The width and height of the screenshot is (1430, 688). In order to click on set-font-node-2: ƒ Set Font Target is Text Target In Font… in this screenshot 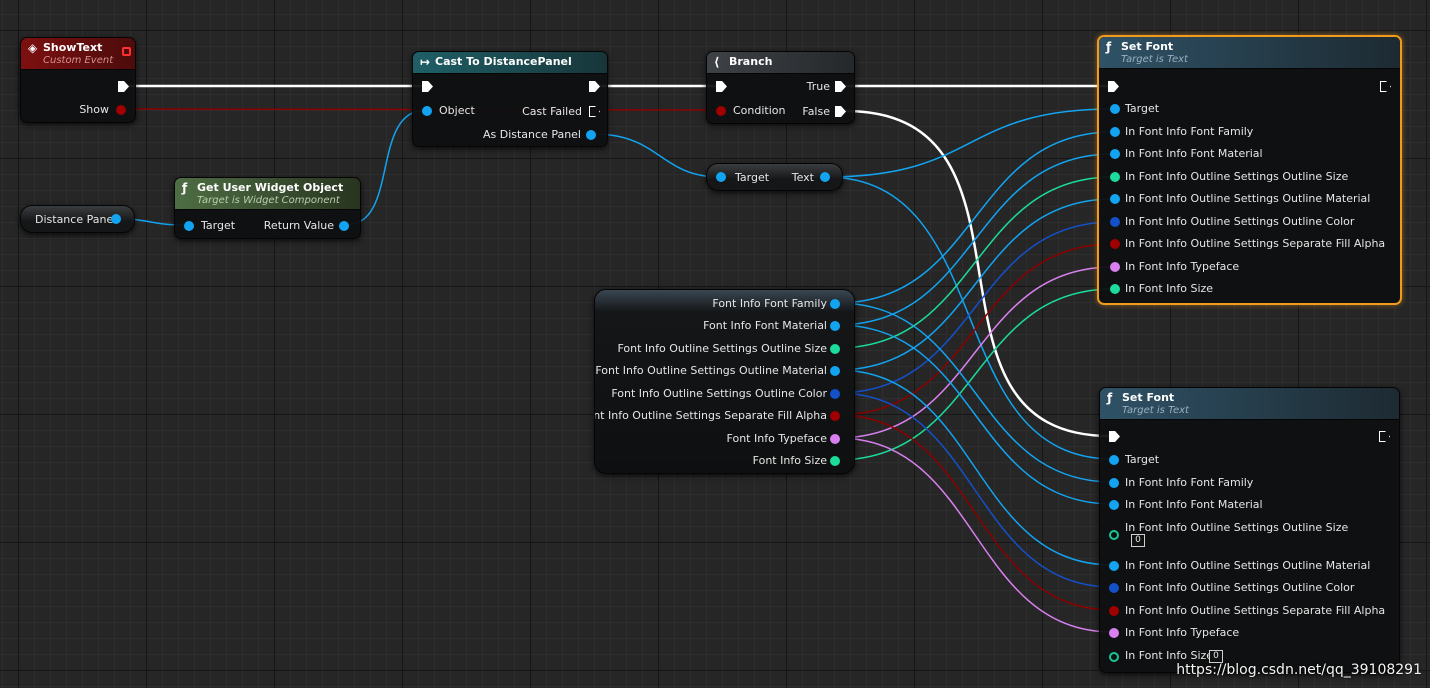, I will do `click(1249, 530)`.